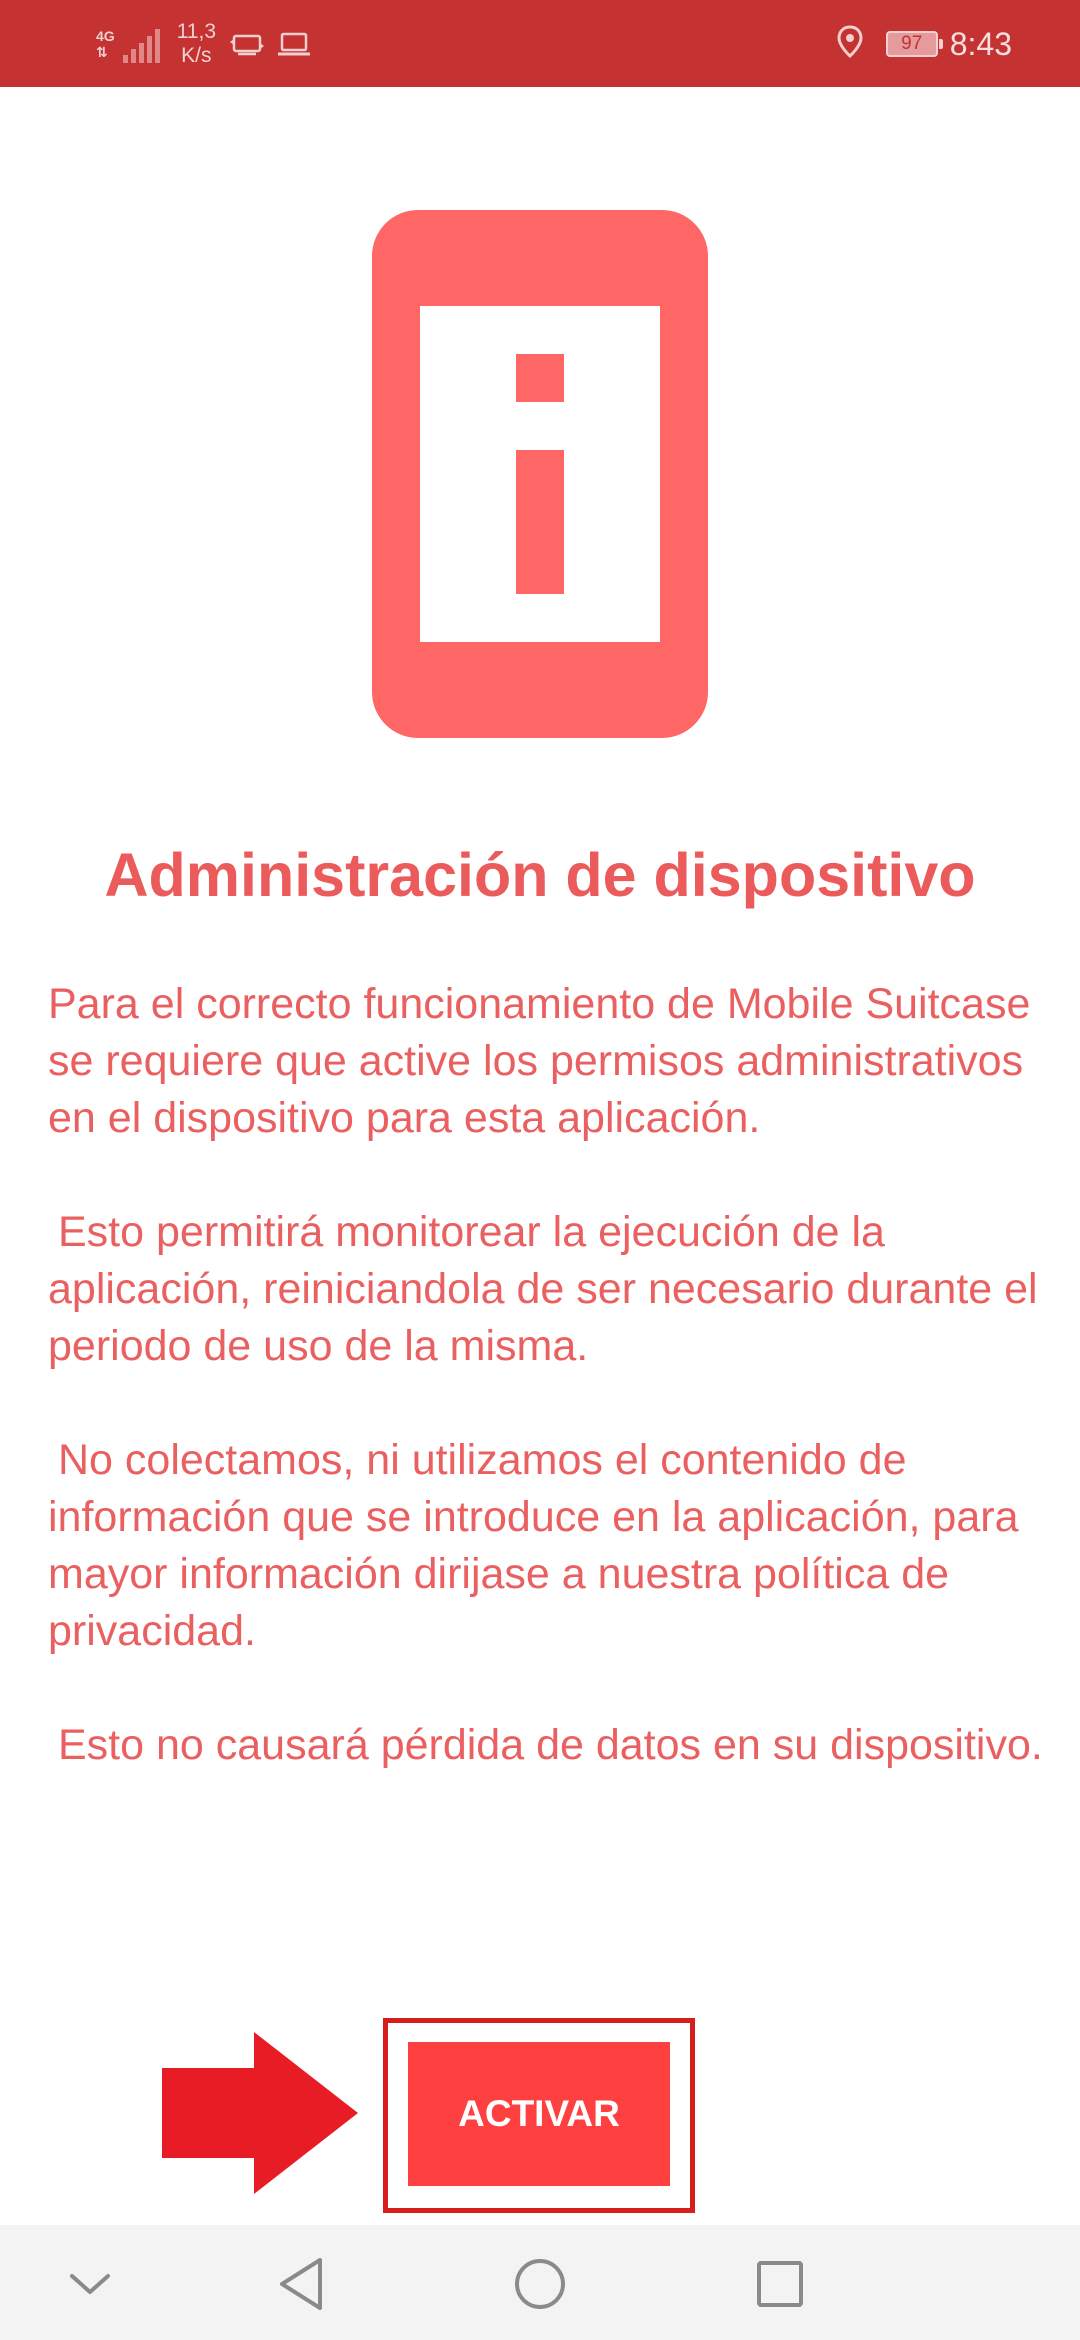 The height and width of the screenshot is (2340, 1080). Describe the element at coordinates (294, 44) in the screenshot. I see `laptop-icon` at that location.